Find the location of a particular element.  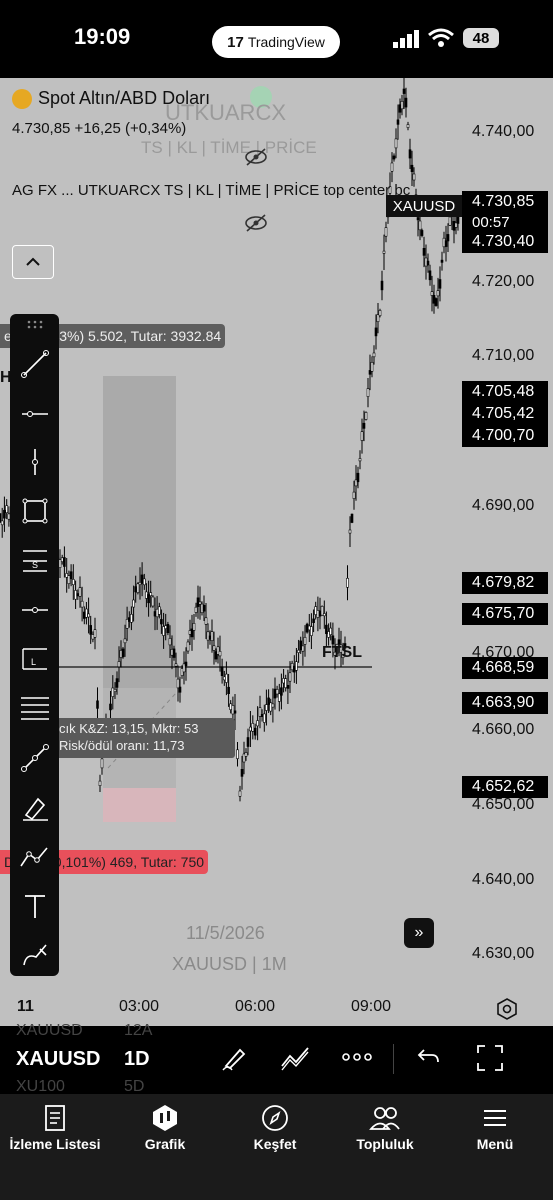

nav-label: Topluluk is located at coordinates (385, 1144).